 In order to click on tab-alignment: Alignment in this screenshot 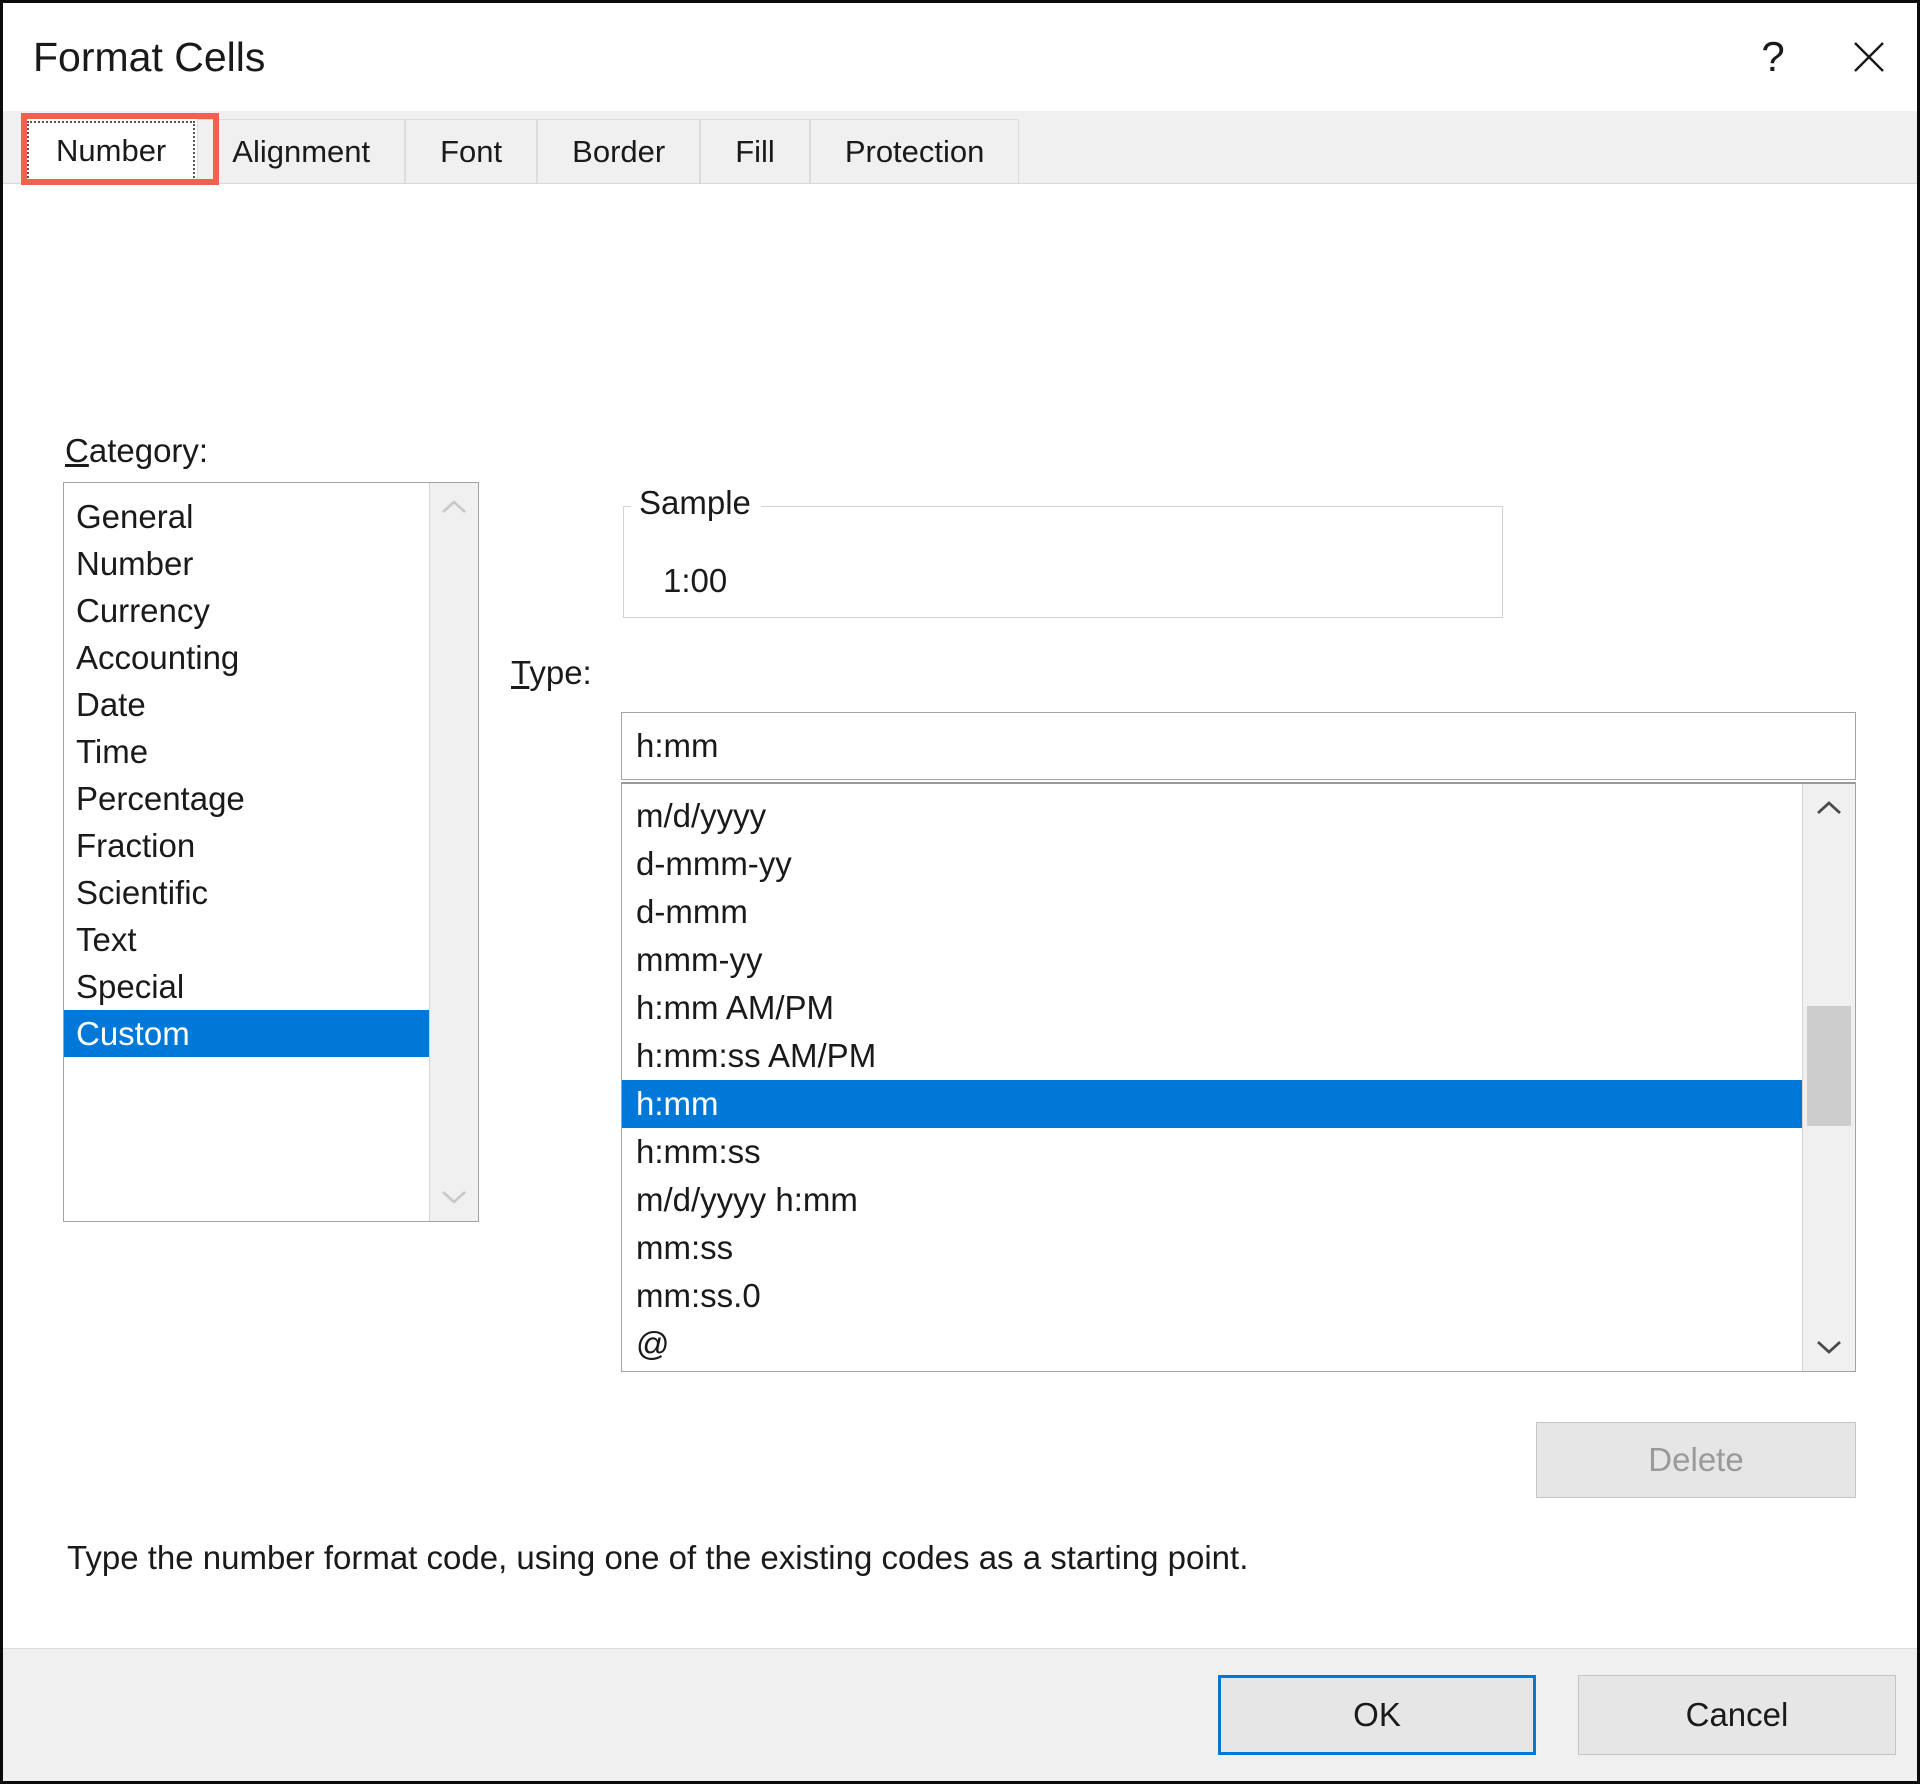, I will do `click(301, 151)`.